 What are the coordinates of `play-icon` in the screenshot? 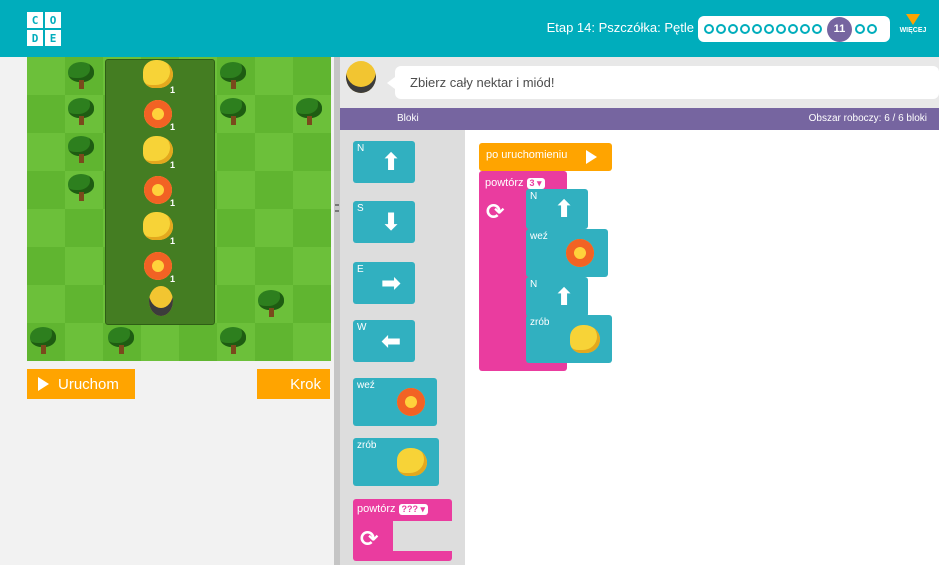 It's located at (43, 384).